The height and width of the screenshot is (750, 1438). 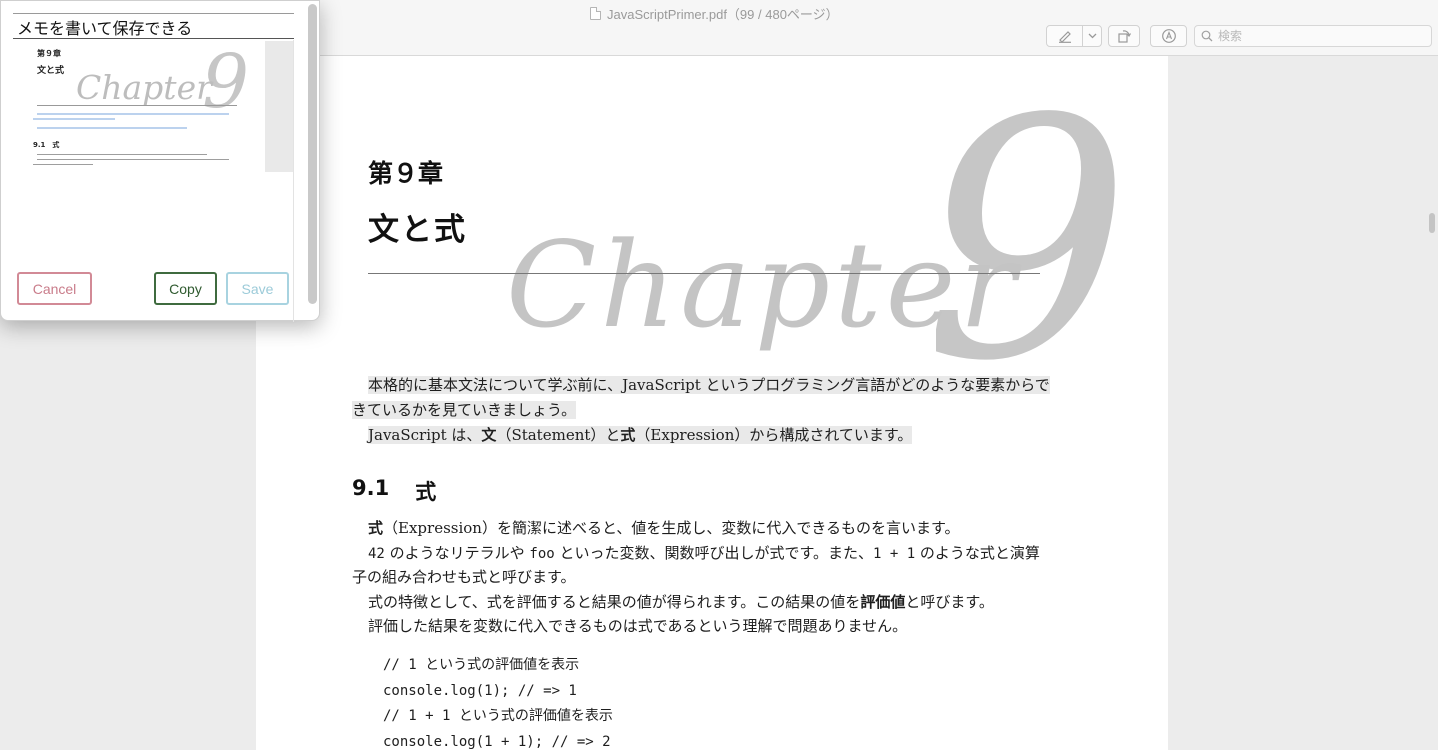 I want to click on markup-menu-button, so click(x=1091, y=36).